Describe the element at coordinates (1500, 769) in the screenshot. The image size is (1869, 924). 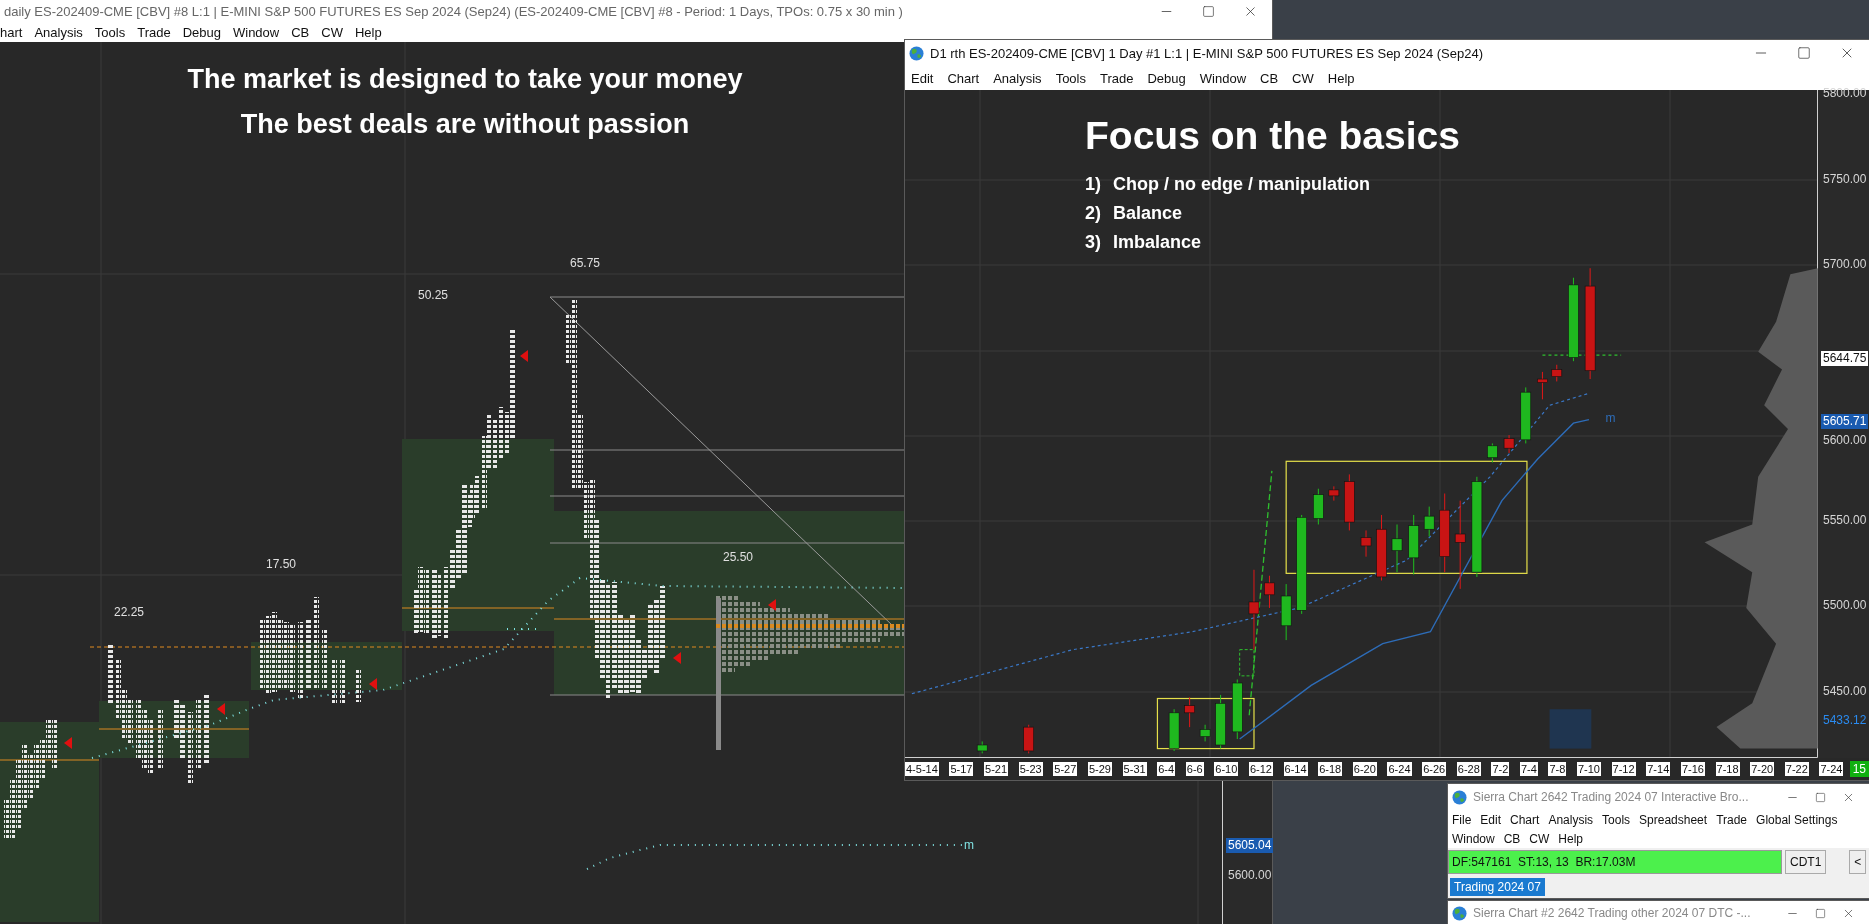
I see `date-label: 7-2` at that location.